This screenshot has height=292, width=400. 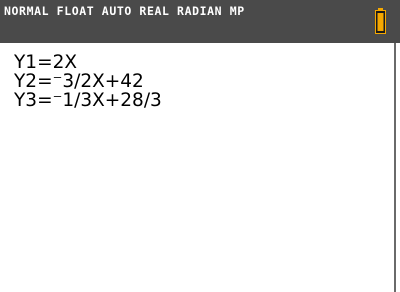 What do you see at coordinates (200, 21) in the screenshot?
I see `status-bar: NORMAL FLOAT AUTO REAL RADIAN MP` at bounding box center [200, 21].